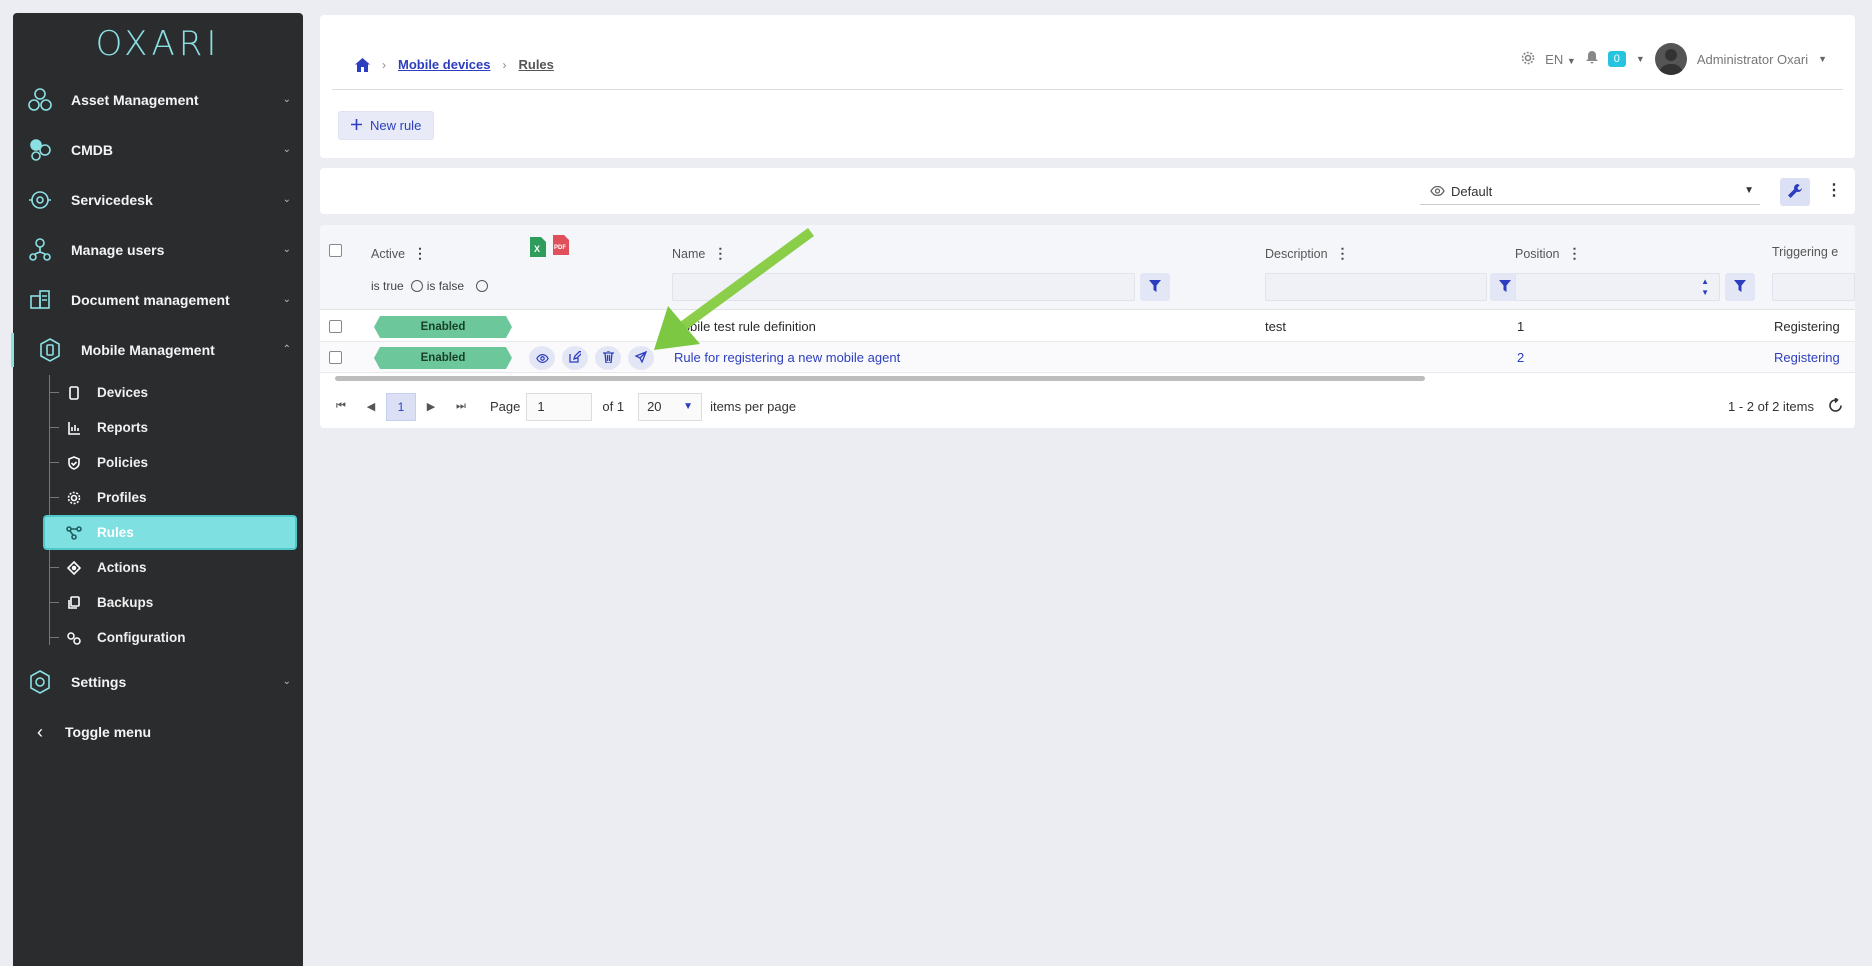 This screenshot has height=966, width=1872. I want to click on language-select: EN ▼, so click(1560, 59).